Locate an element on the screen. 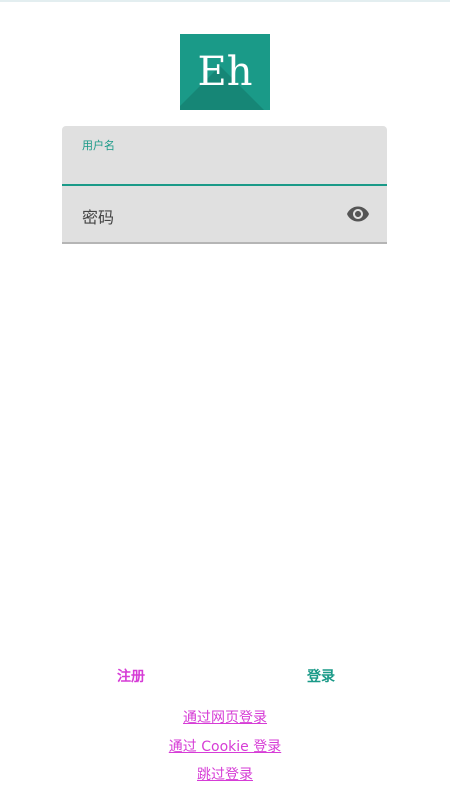  logo-text: Eh is located at coordinates (225, 72).